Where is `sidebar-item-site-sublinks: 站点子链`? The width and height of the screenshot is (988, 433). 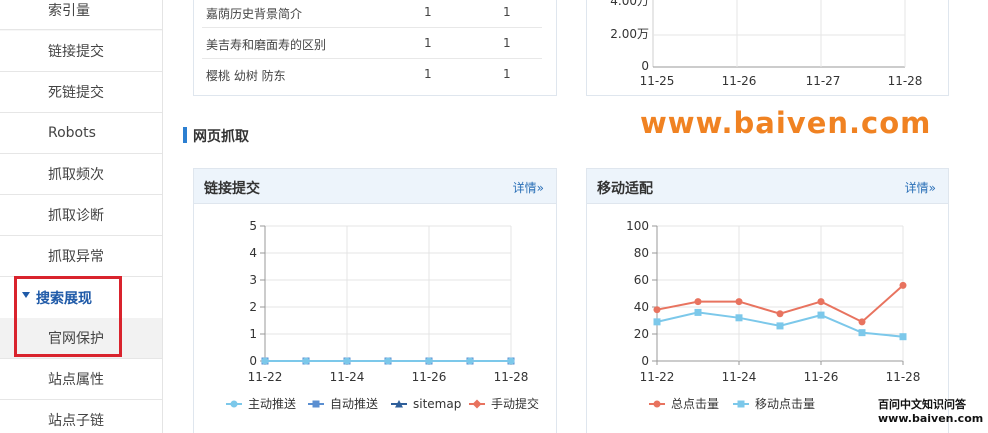 sidebar-item-site-sublinks: 站点子链 is located at coordinates (81, 416).